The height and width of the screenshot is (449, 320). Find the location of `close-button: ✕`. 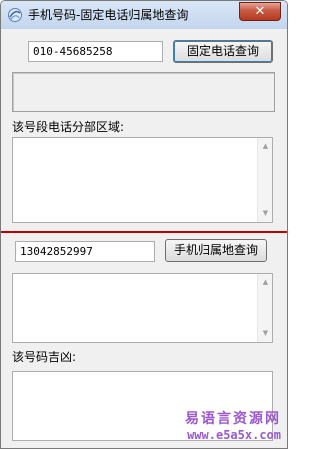

close-button: ✕ is located at coordinates (260, 11).